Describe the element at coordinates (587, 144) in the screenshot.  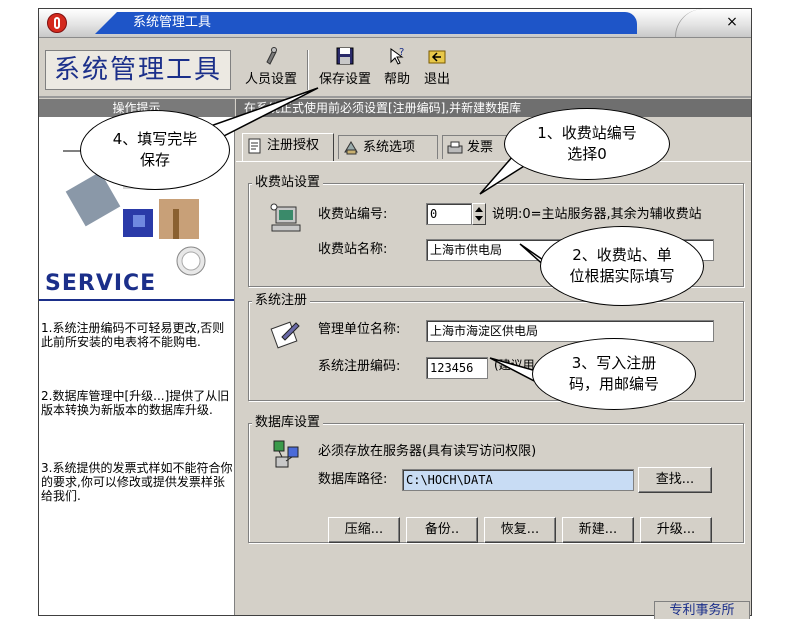
I see `callout-station-number: 1、收费站编号选择0` at that location.